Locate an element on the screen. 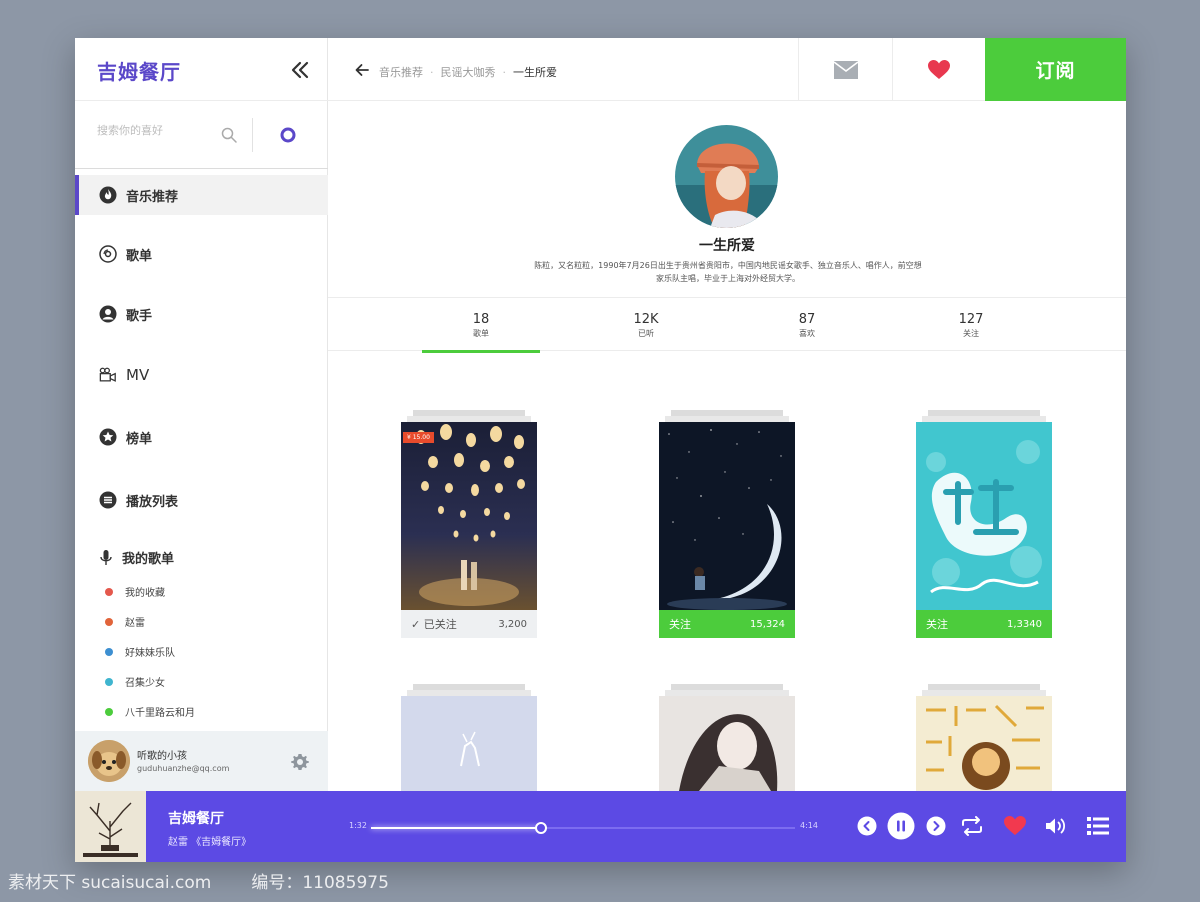  nav-item-playlists: 歌单 is located at coordinates (201, 254).